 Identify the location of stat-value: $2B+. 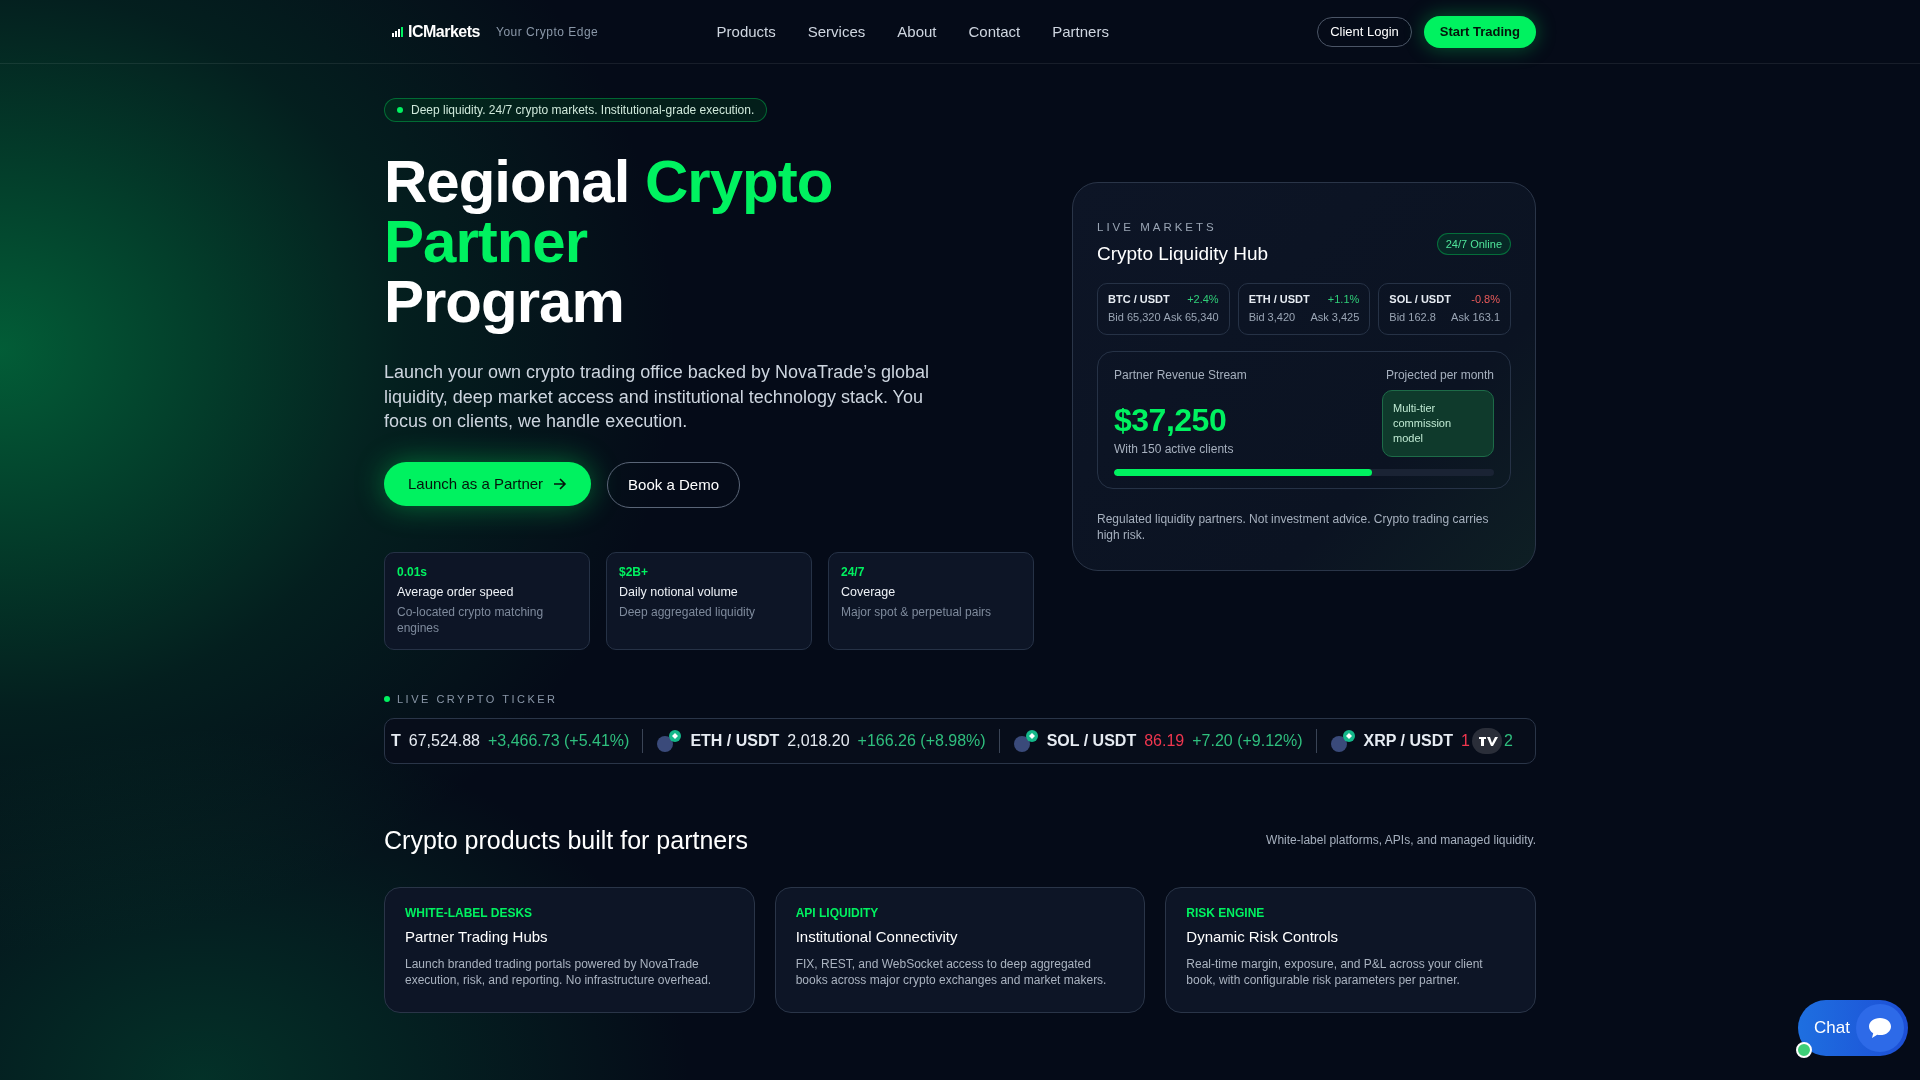
(634, 571).